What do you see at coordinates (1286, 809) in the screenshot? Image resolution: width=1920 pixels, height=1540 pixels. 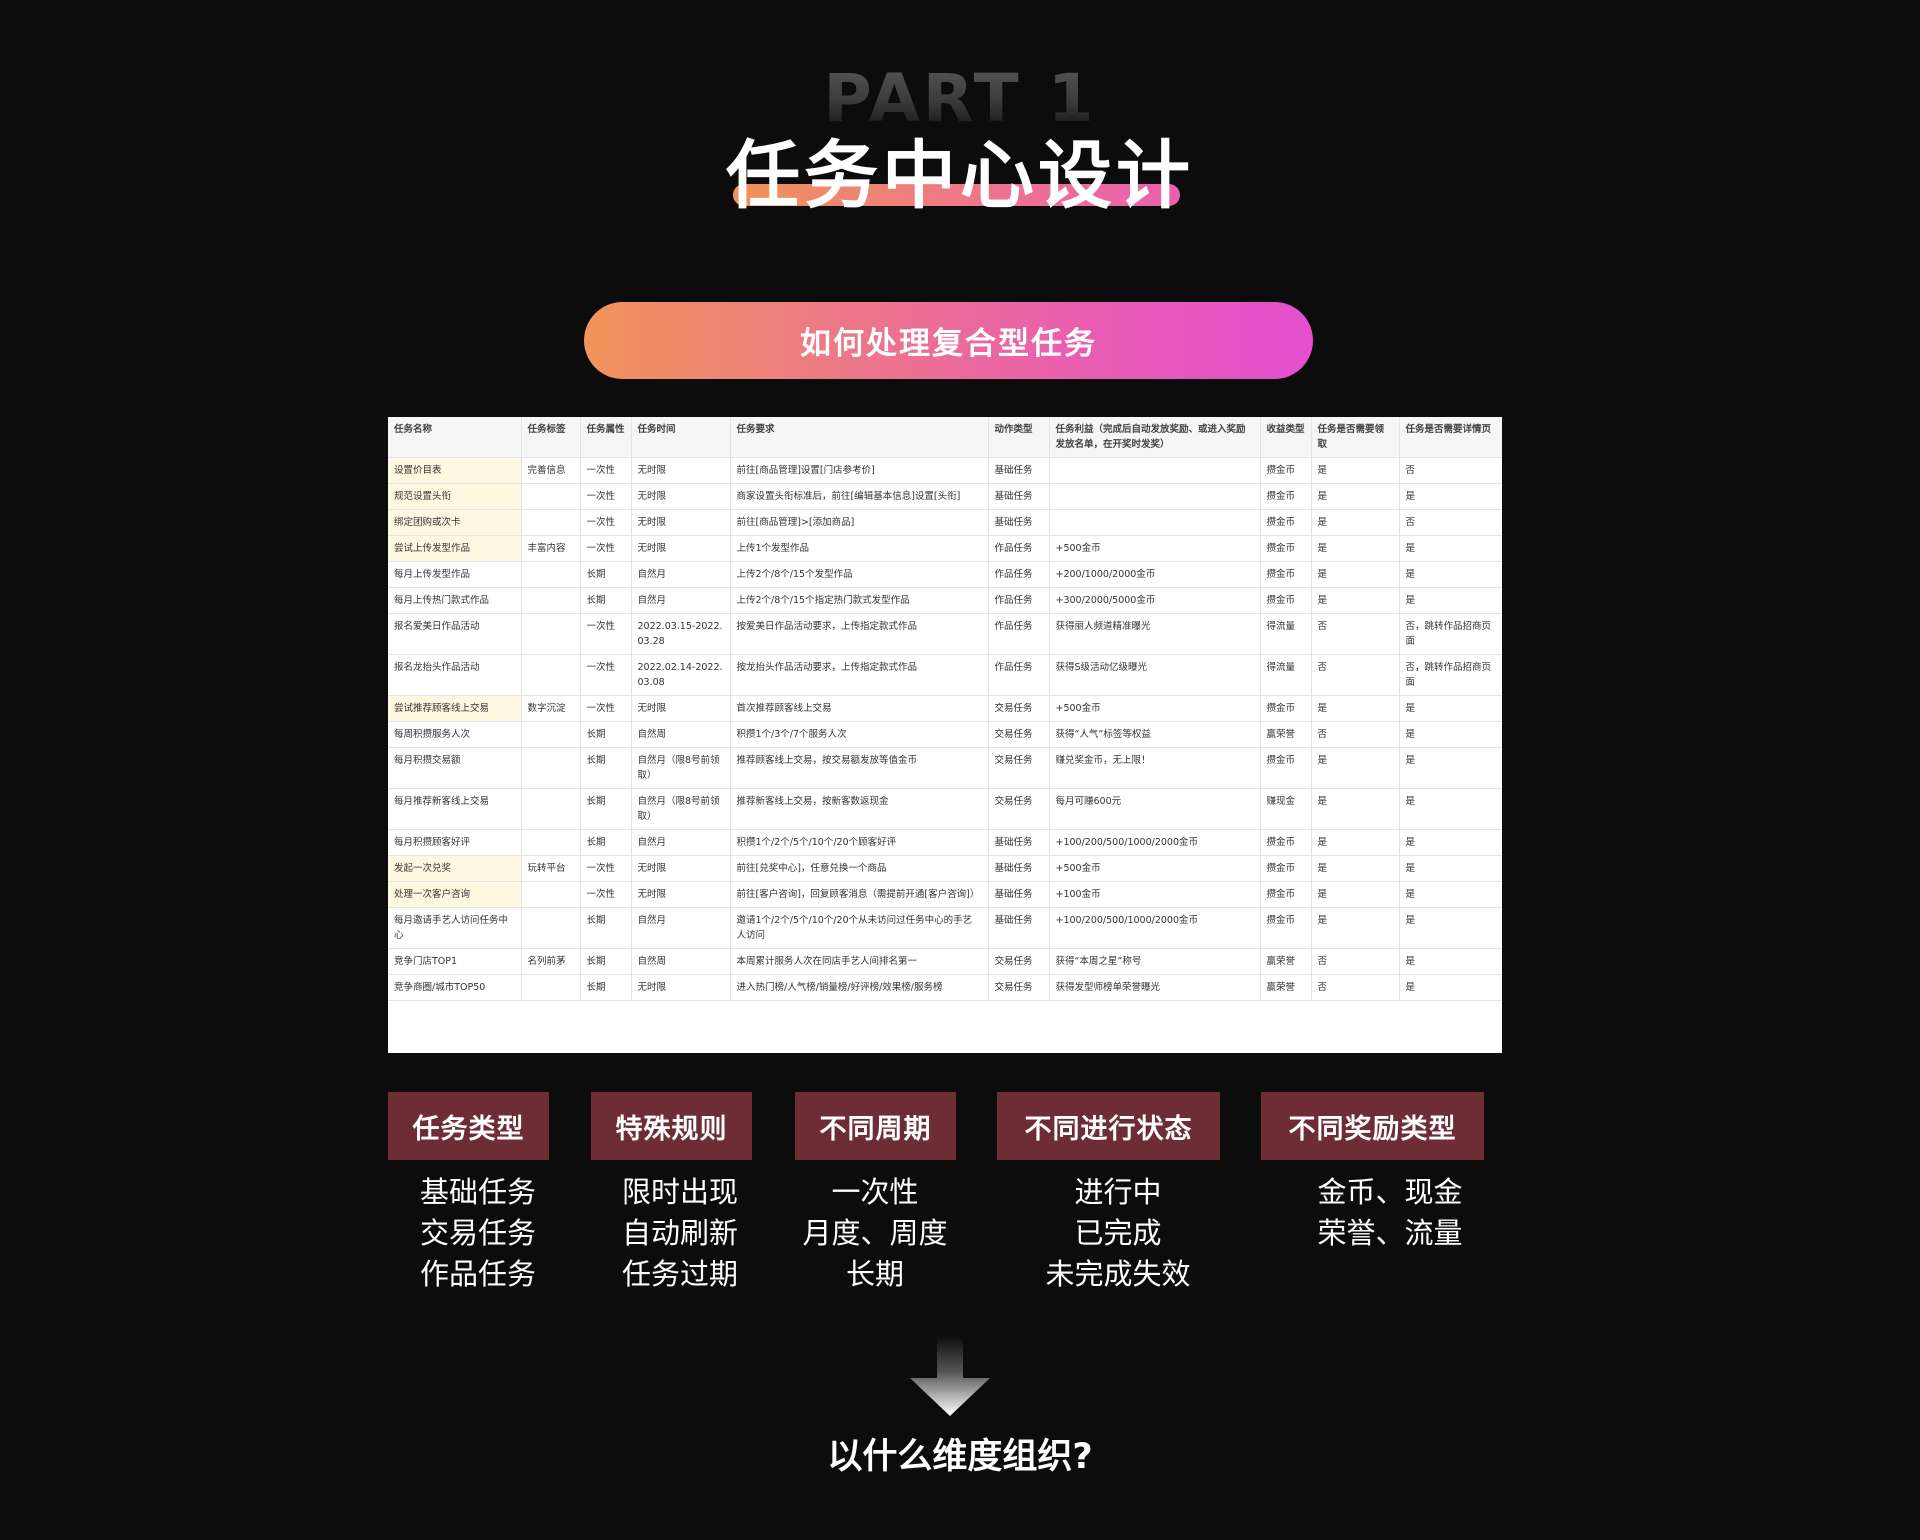 I see `table-cell: 赚现金` at bounding box center [1286, 809].